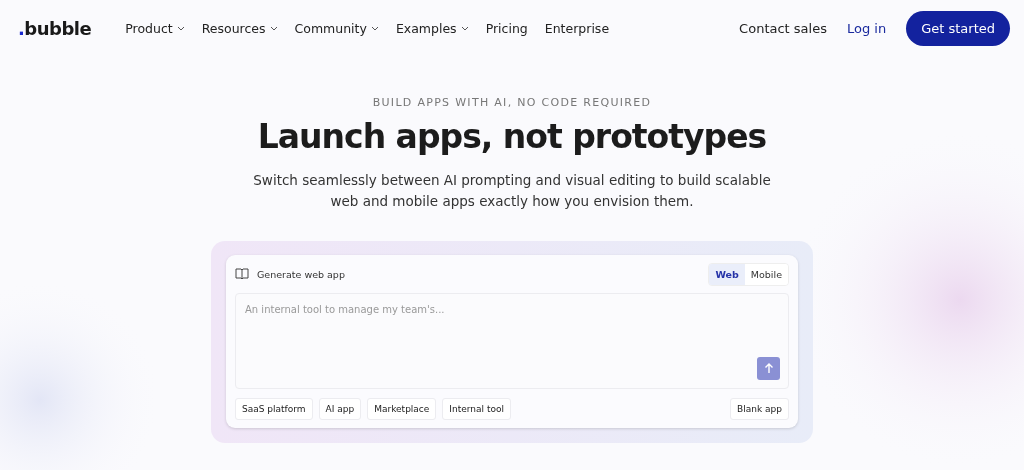 The image size is (1024, 470). Describe the element at coordinates (336, 28) in the screenshot. I see `nav-link: Community` at that location.